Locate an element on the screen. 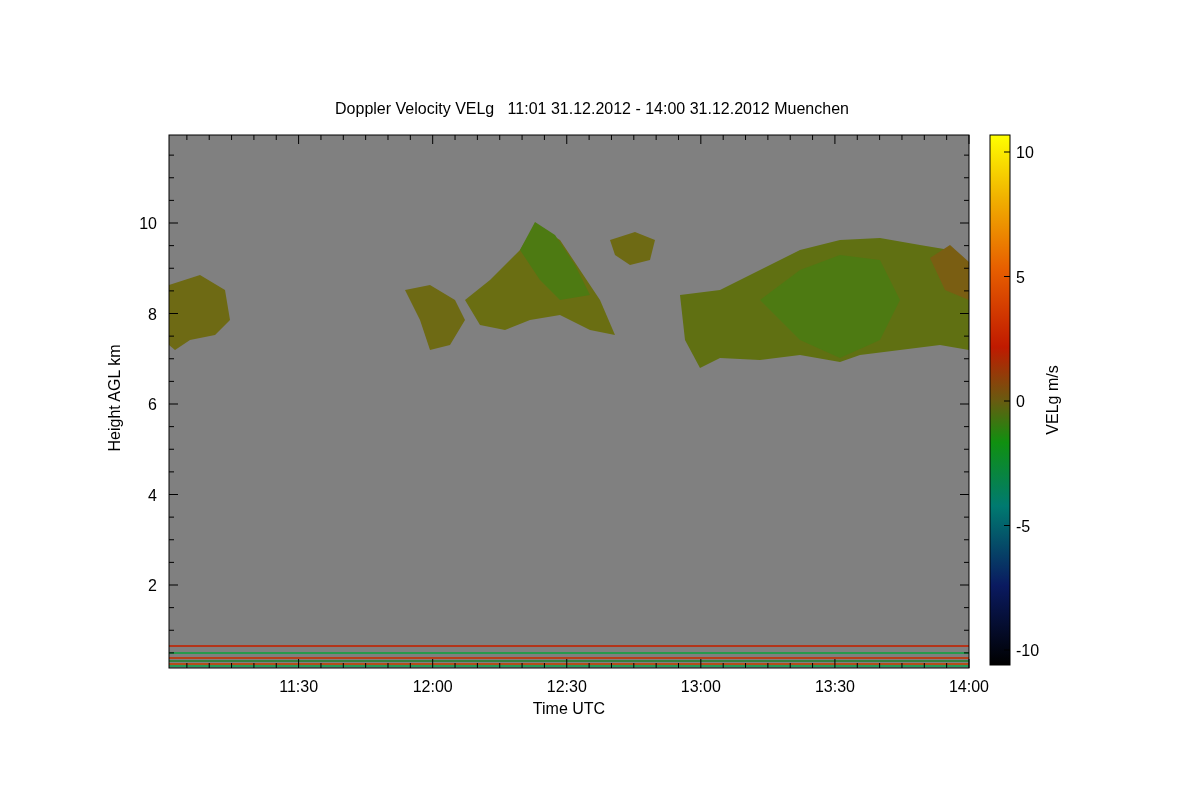 The height and width of the screenshot is (800, 1200). colorbar-title: VELg m/s is located at coordinates (1052, 400).